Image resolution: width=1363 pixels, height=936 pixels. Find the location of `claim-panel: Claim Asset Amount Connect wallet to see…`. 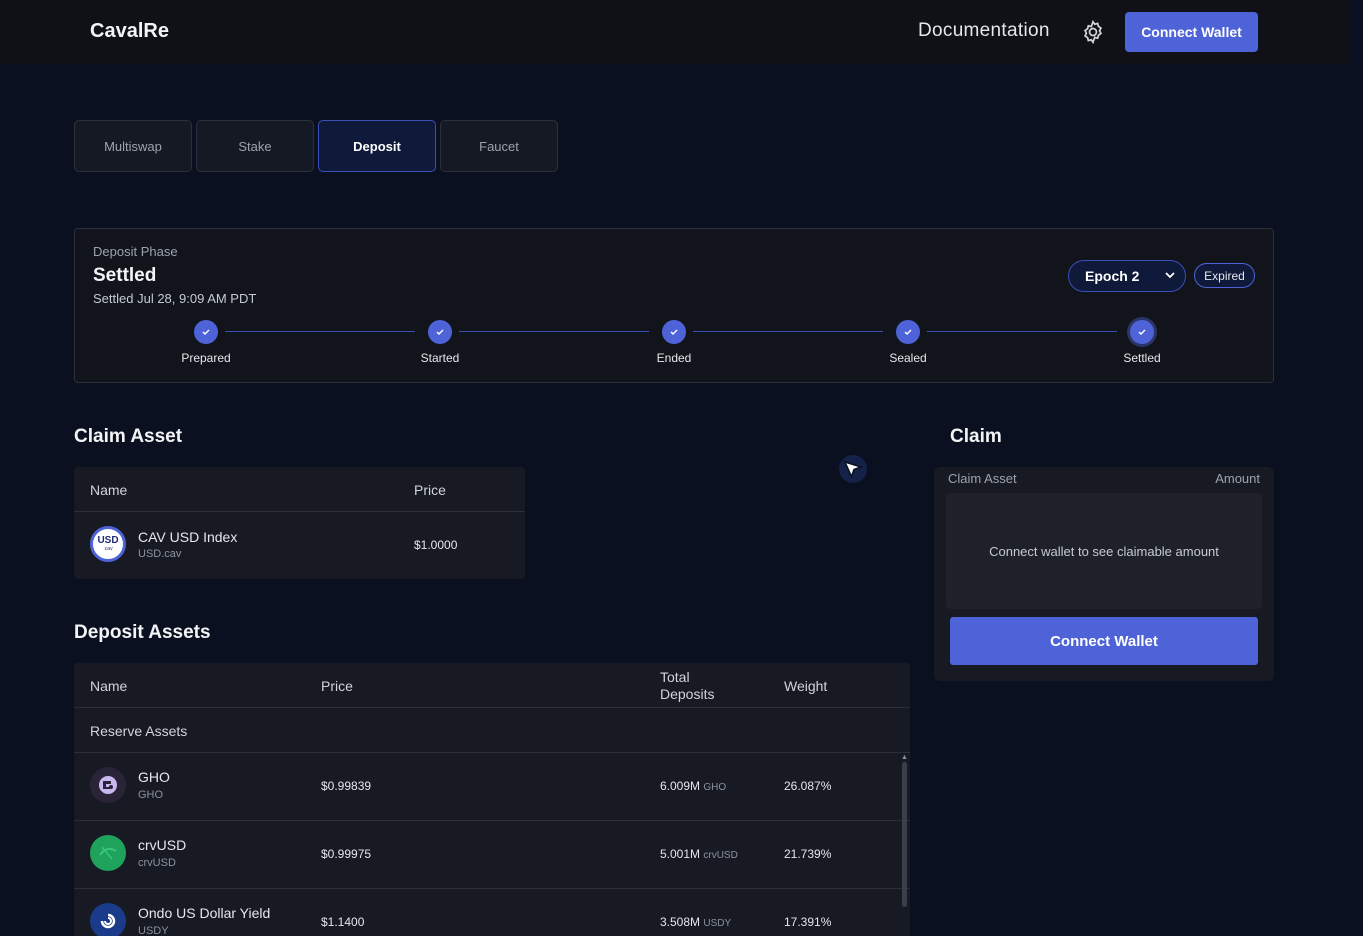

claim-panel: Claim Asset Amount Connect wallet to see… is located at coordinates (1104, 574).